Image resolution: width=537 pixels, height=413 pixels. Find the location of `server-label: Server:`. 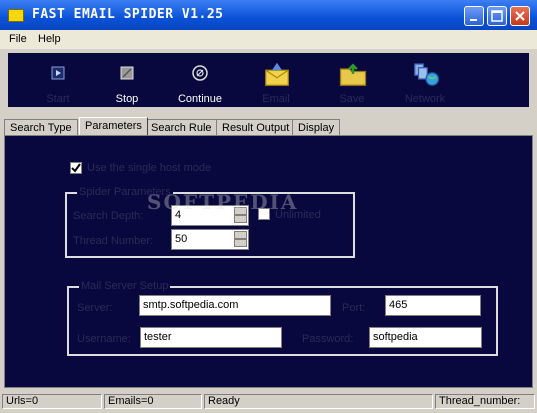

server-label: Server: is located at coordinates (95, 308).